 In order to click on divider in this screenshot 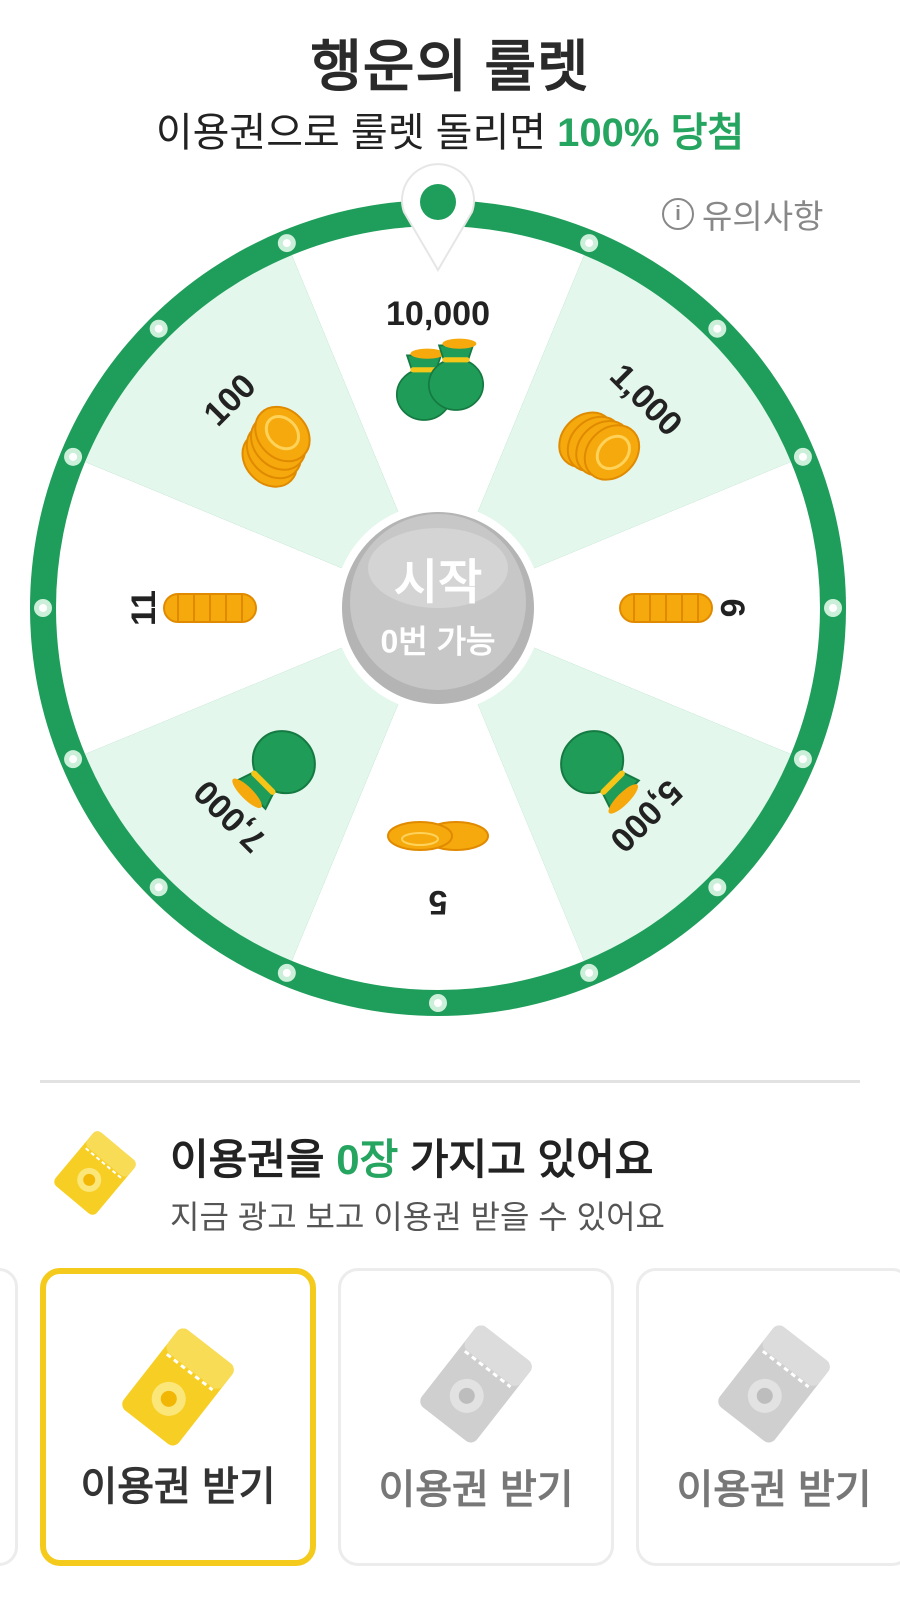, I will do `click(450, 1081)`.